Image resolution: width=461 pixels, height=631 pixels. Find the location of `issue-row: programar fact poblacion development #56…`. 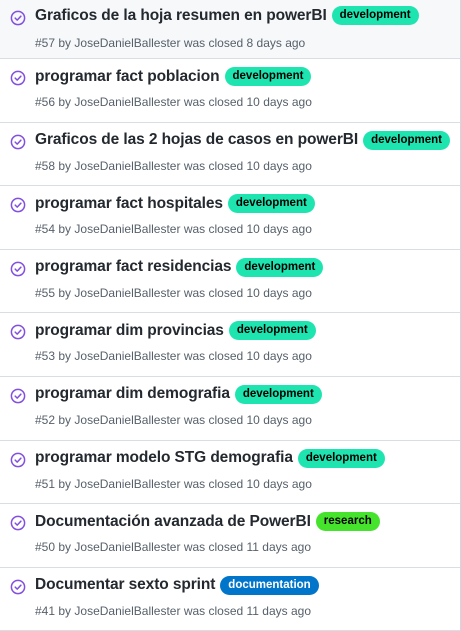

issue-row: programar fact poblacion development #56… is located at coordinates (230, 91).